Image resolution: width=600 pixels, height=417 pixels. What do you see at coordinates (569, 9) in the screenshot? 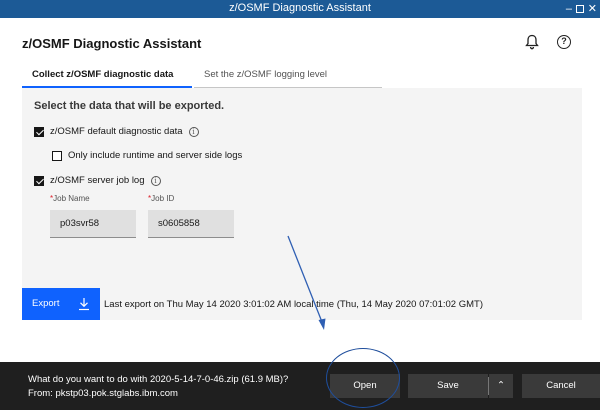
I see `window-minimize-button: –` at bounding box center [569, 9].